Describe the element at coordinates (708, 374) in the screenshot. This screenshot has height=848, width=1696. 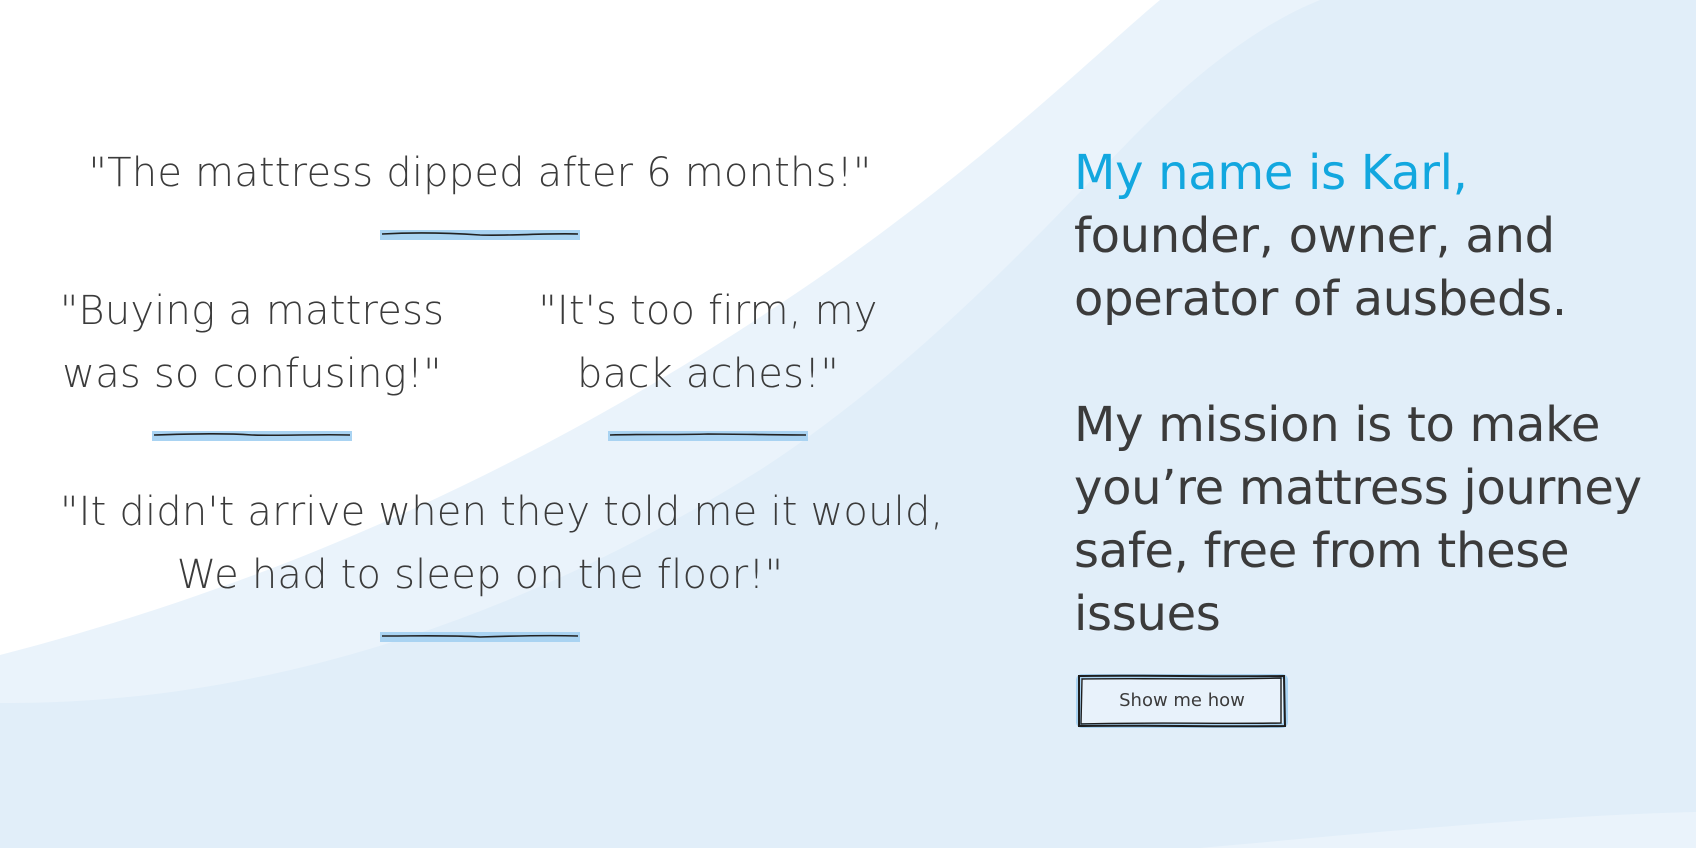
I see `quote-text-line2: back aches!"` at that location.